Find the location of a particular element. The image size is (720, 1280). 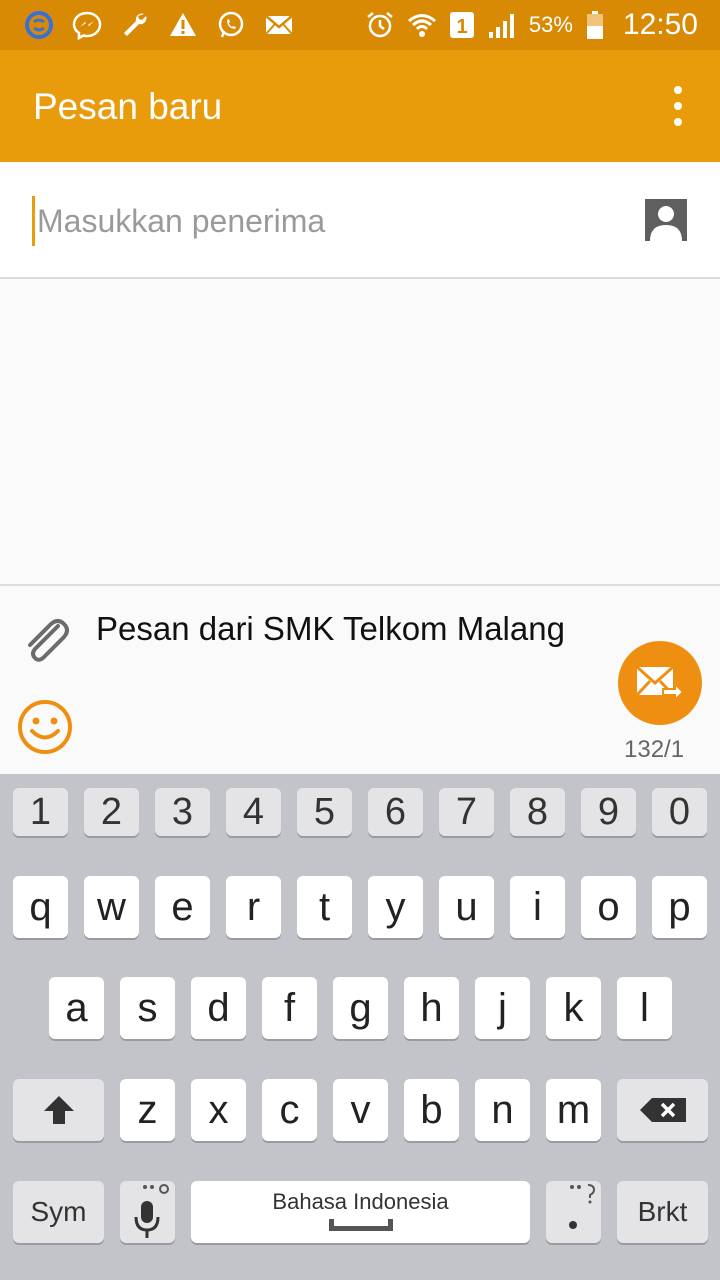

compose-area: Pesan dari SMK Telkom Malang 132/1 is located at coordinates (360, 679).